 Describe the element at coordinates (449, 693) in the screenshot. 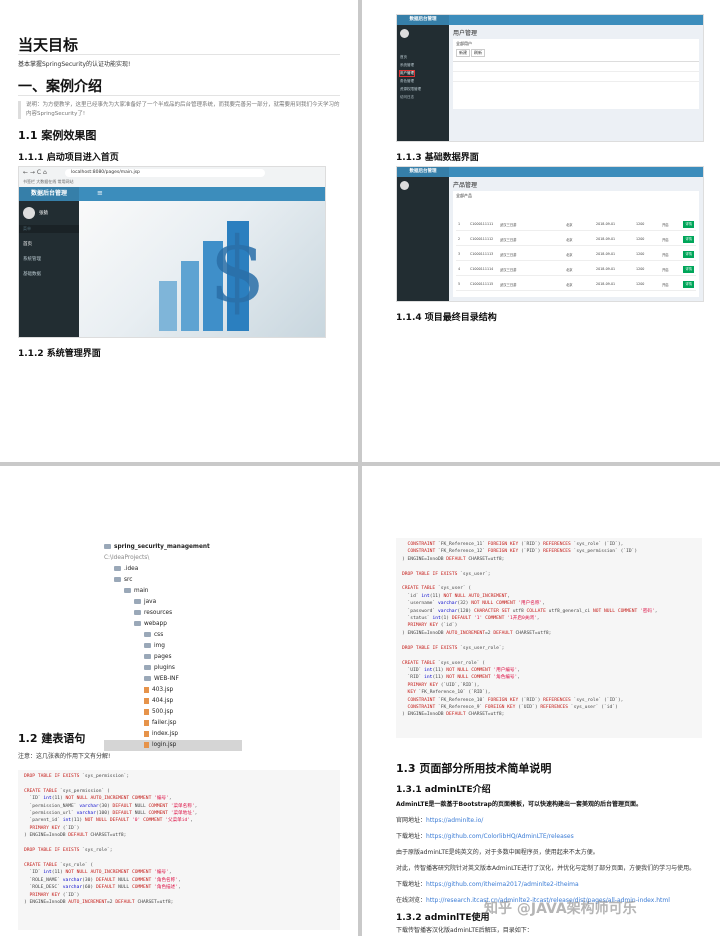

I see `code-line: KEY `FK_Reference_10` (`RID`),` at that location.